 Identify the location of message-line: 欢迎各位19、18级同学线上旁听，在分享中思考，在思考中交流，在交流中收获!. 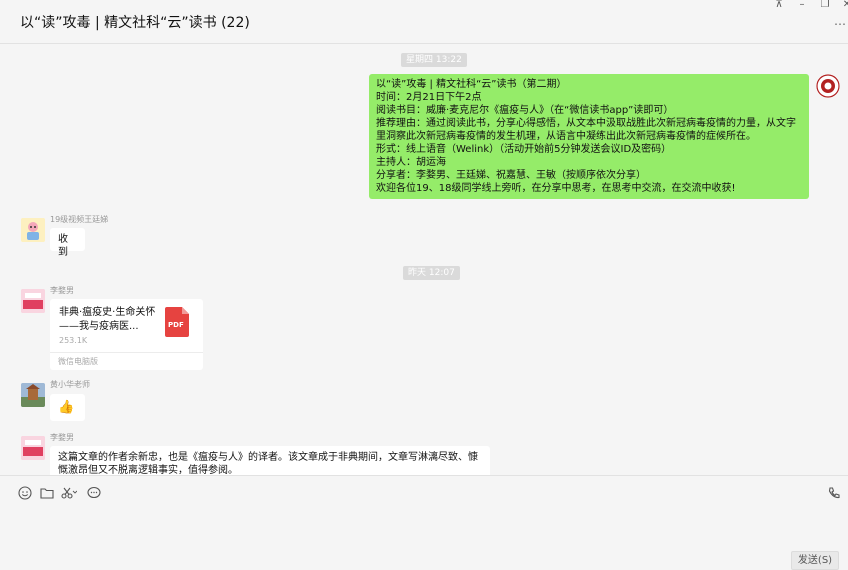
(556, 188).